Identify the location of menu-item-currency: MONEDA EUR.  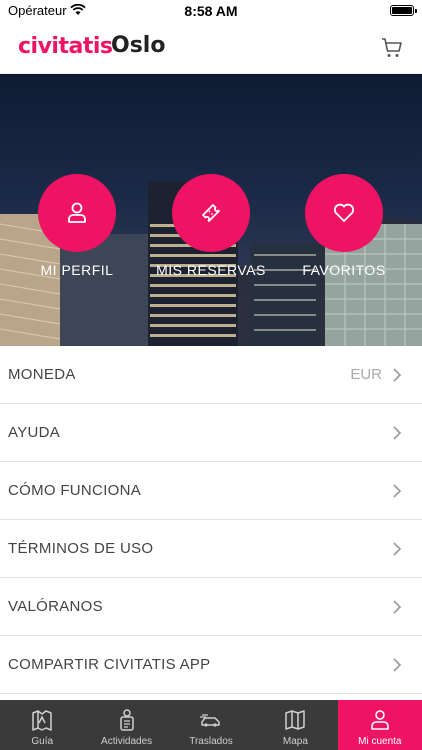
(211, 375).